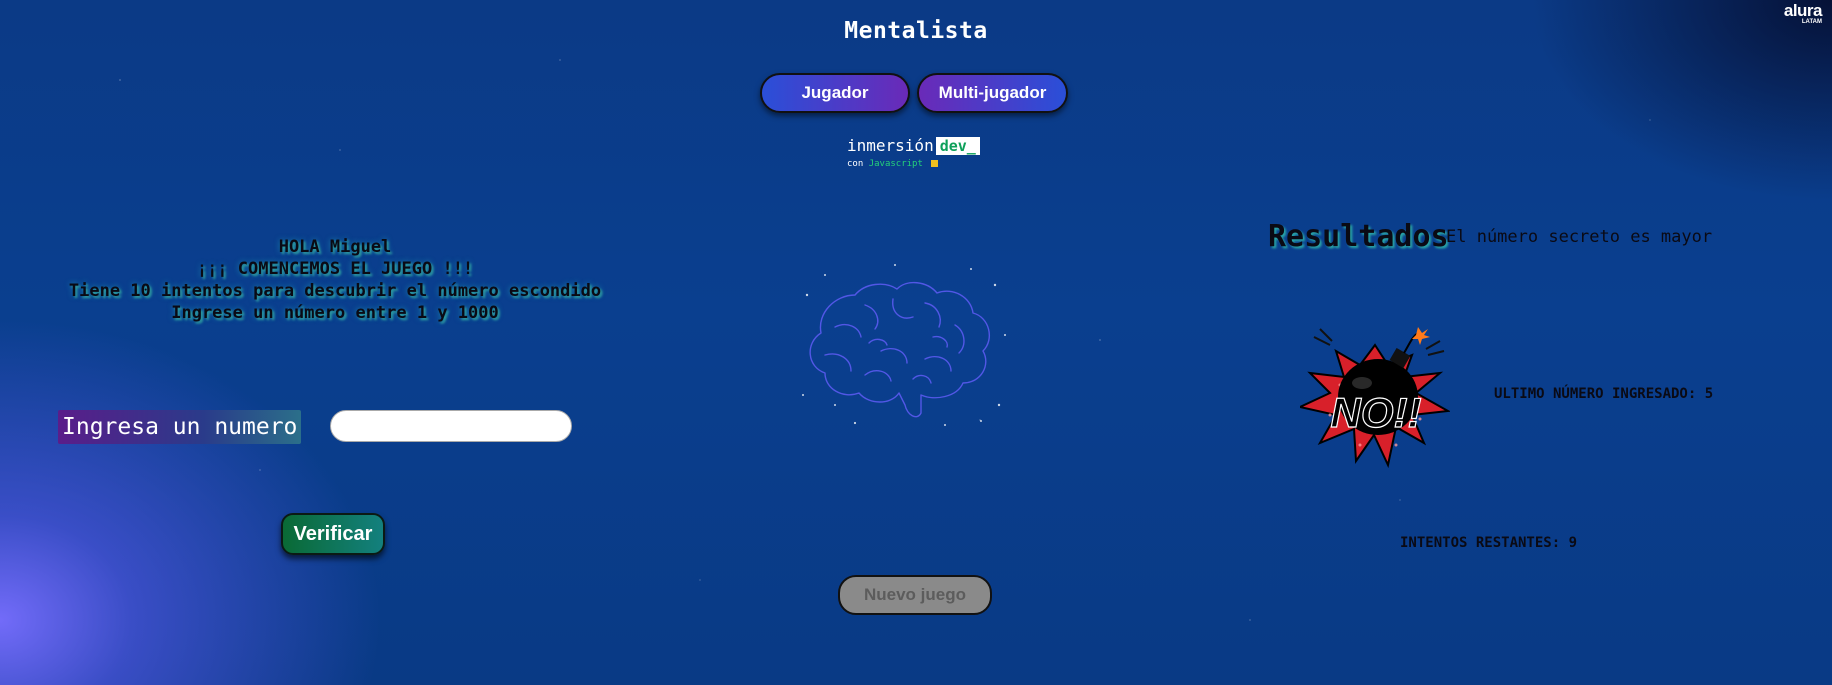 The height and width of the screenshot is (685, 1832). Describe the element at coordinates (335, 269) in the screenshot. I see `start-line: ¡¡¡ COMENCEMOS EL JUEGO !!!` at that location.